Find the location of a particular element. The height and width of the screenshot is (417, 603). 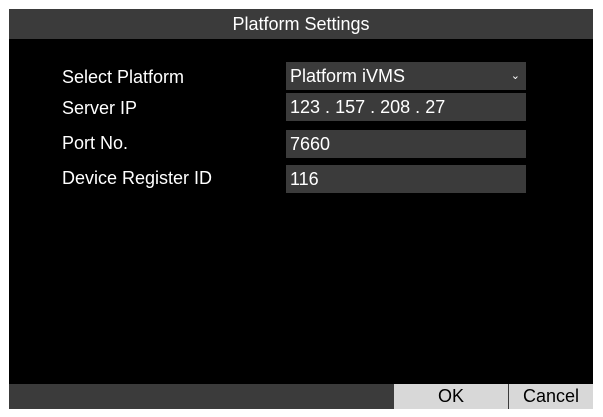

select-platform-value: Platform iVMS is located at coordinates (348, 76).